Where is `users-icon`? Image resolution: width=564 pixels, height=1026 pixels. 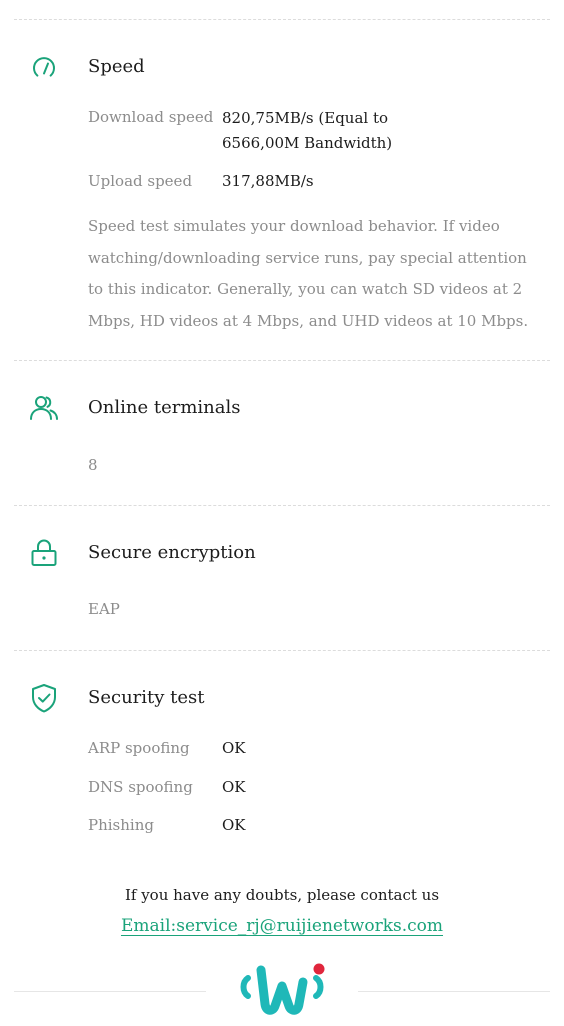 users-icon is located at coordinates (44, 408).